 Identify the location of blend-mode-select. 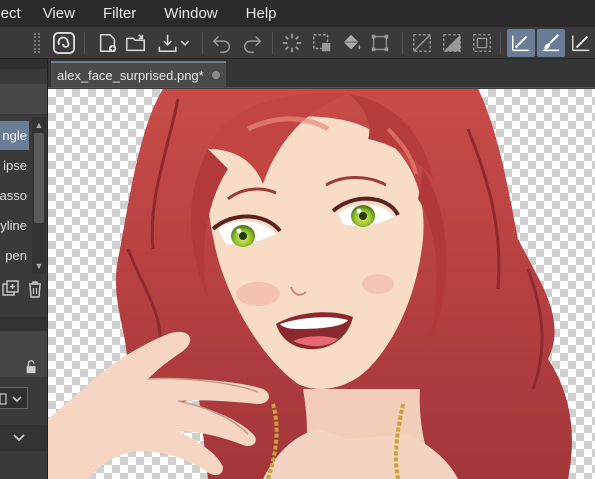
(14, 398).